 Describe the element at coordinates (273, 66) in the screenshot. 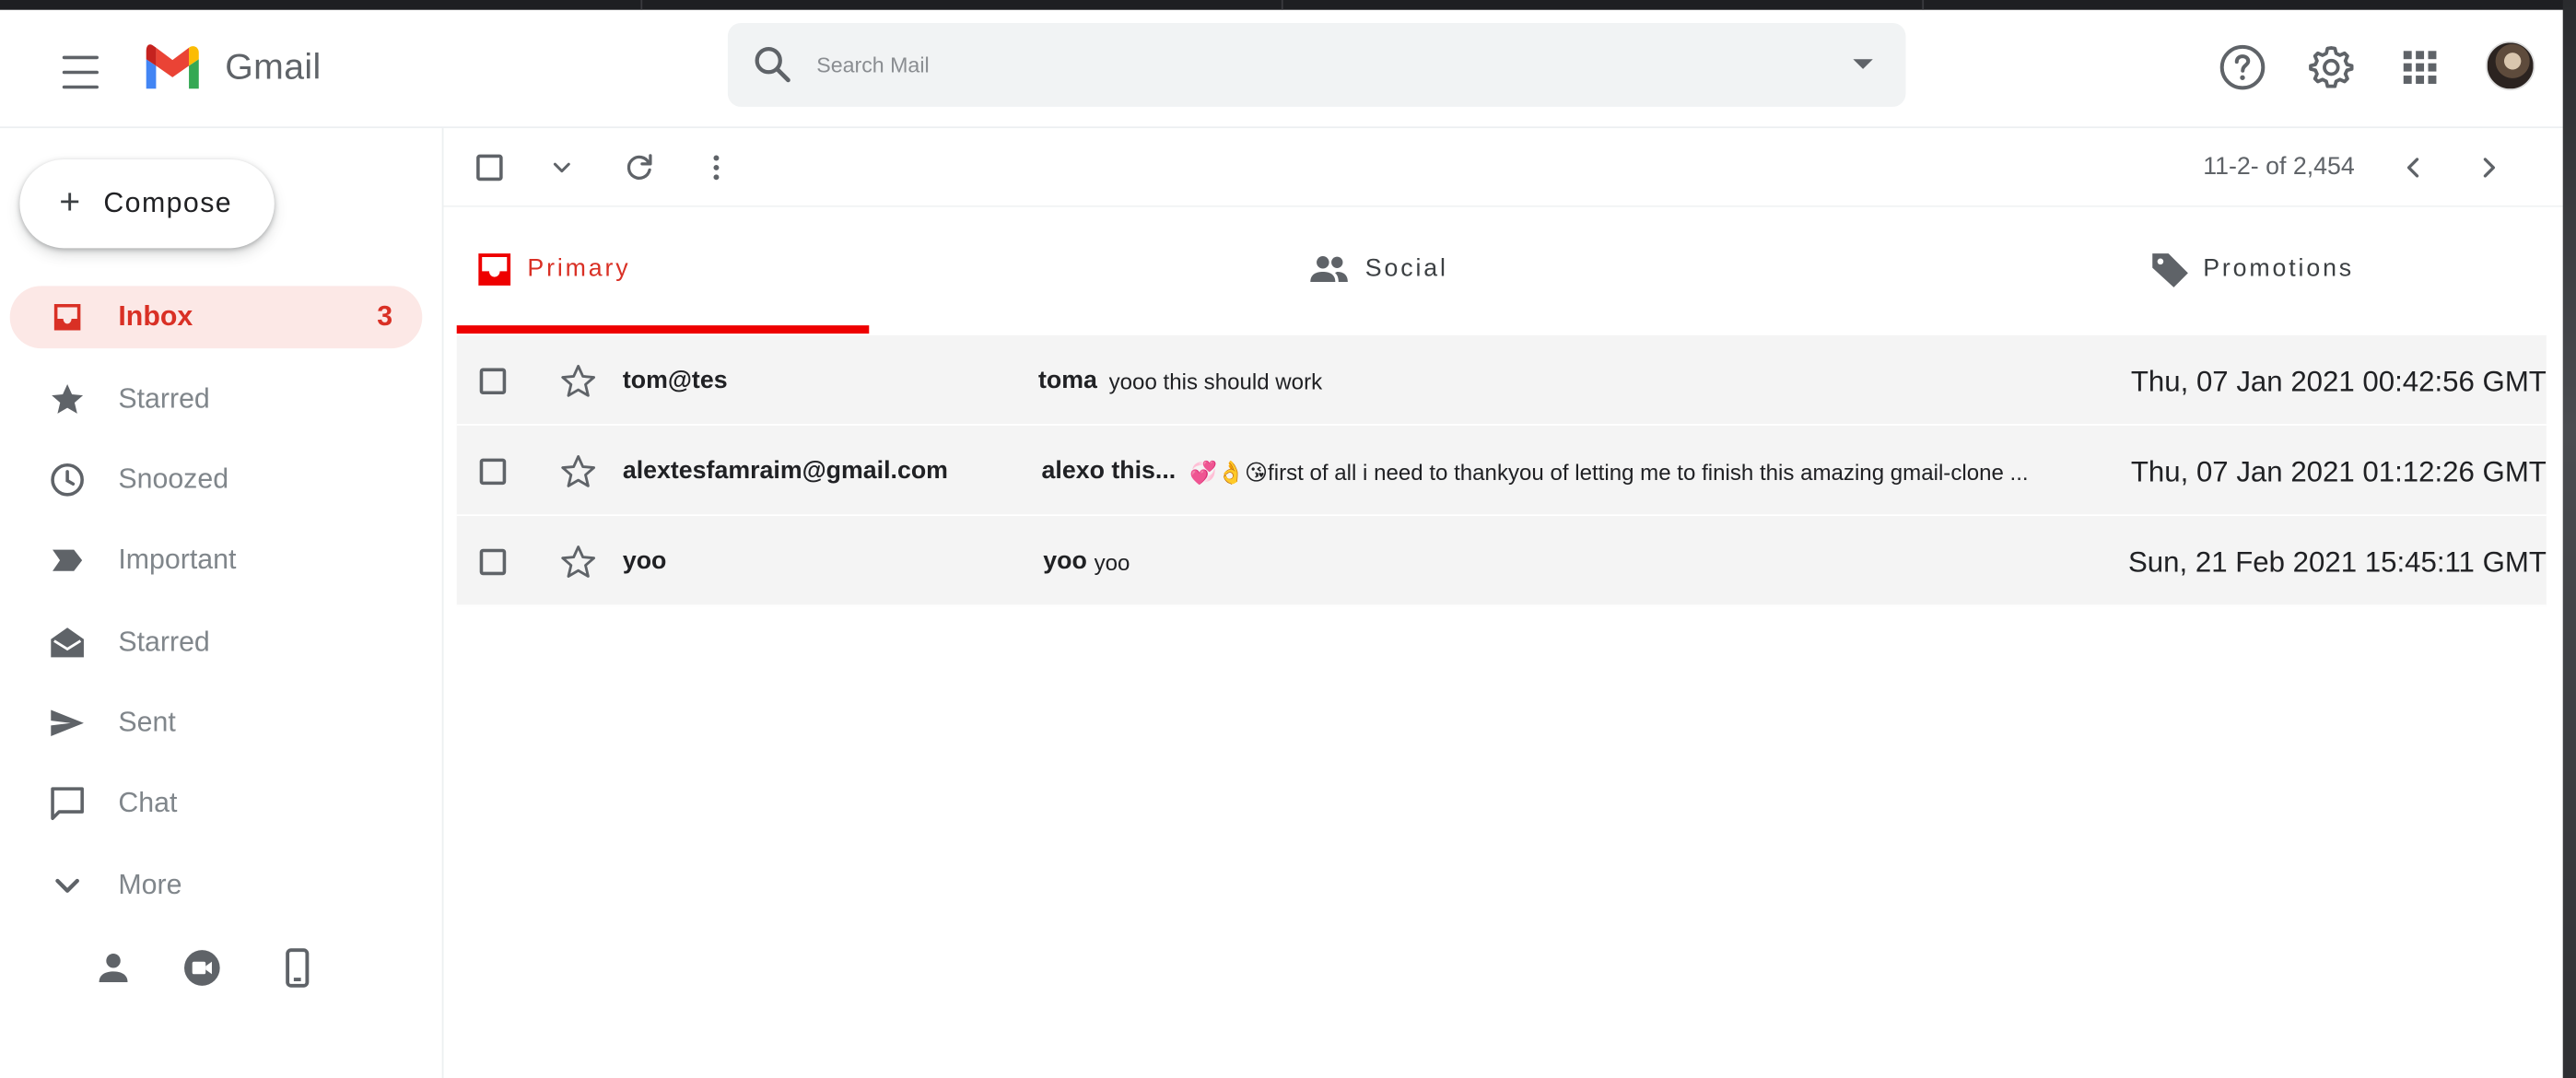

I see `app-name: Gmail` at that location.